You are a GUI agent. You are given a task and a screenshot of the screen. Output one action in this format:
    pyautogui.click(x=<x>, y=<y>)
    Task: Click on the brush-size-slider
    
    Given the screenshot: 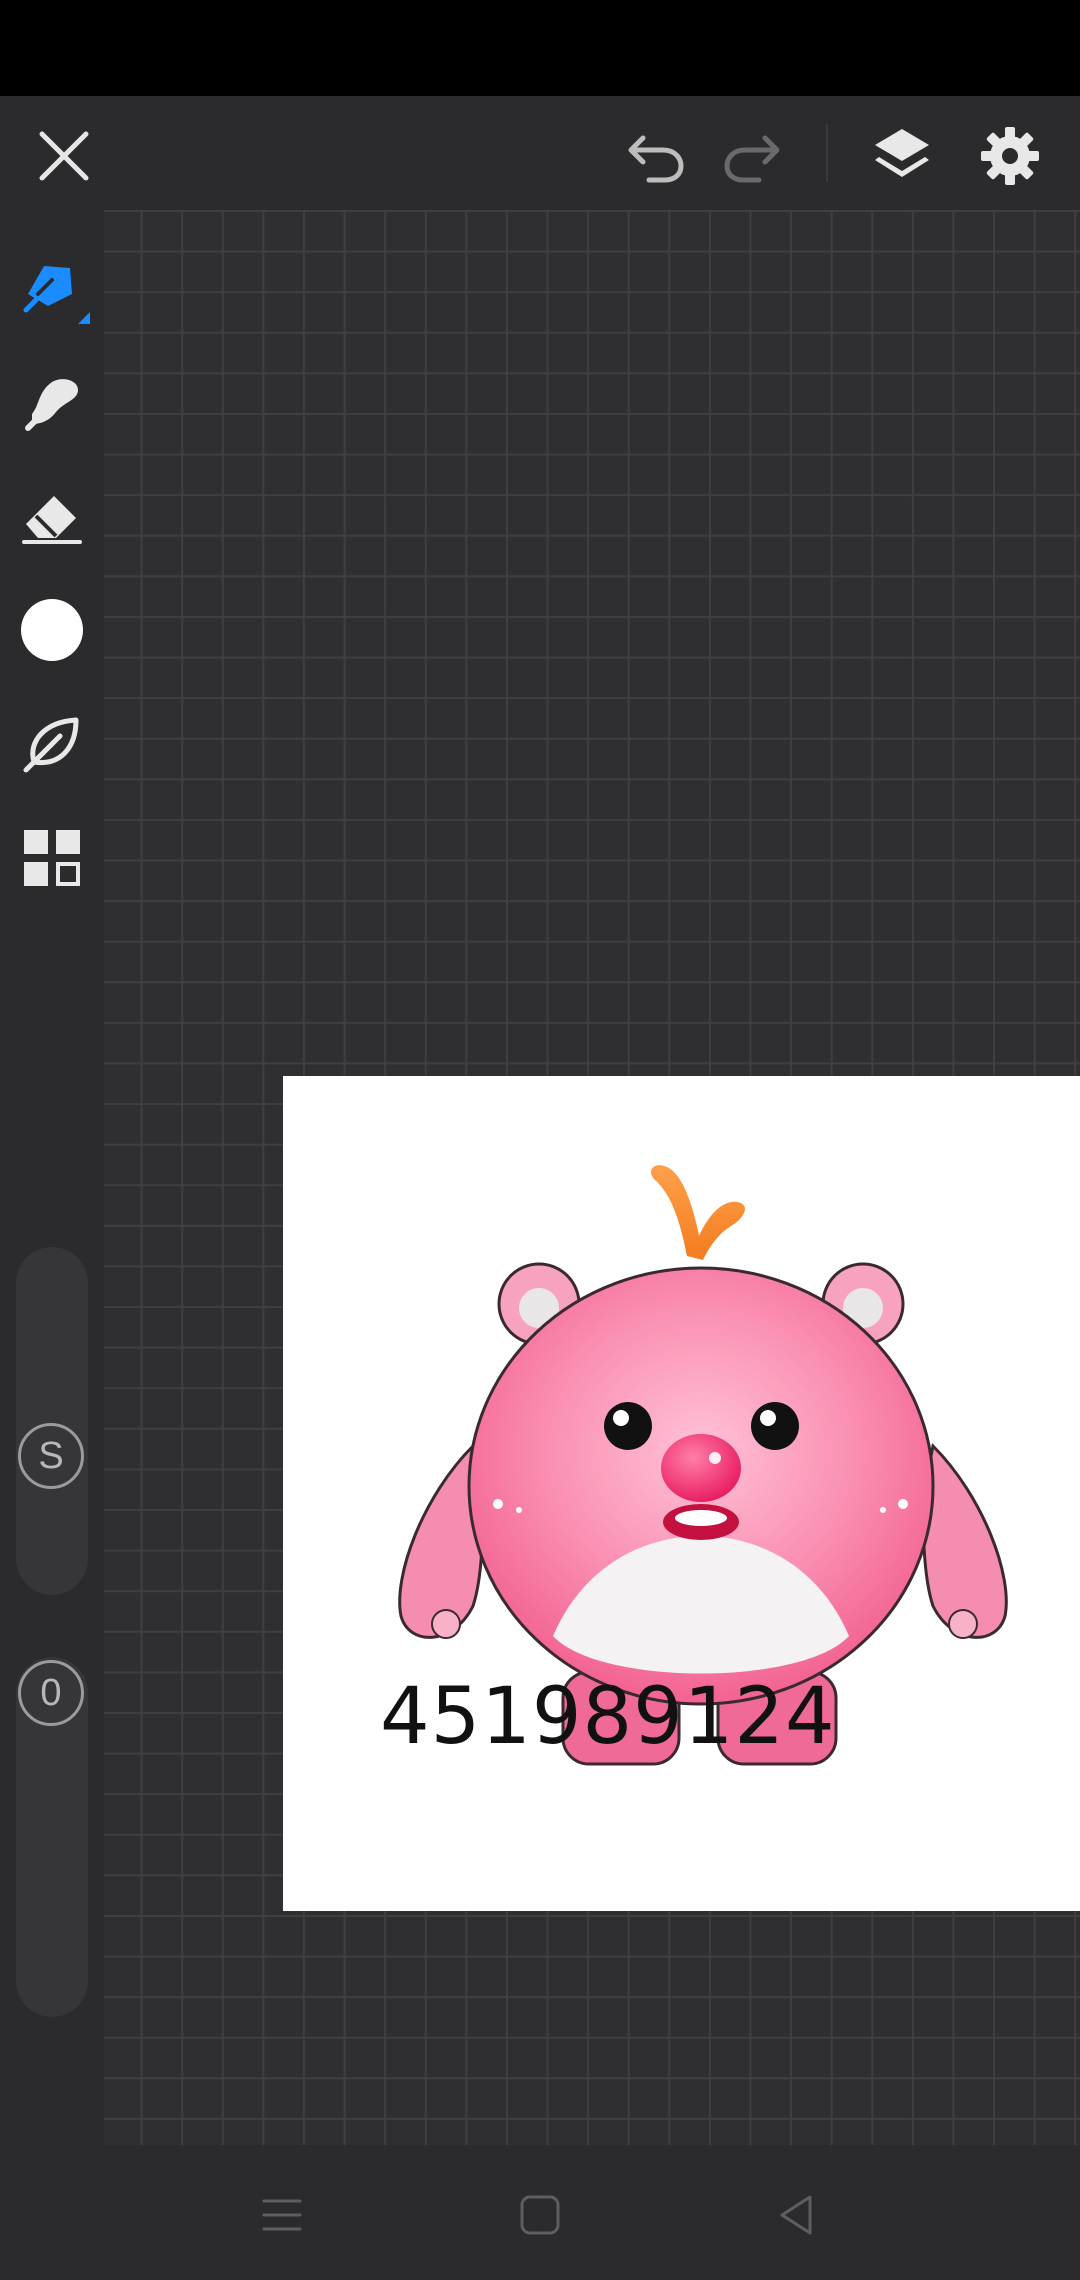 What is the action you would take?
    pyautogui.click(x=52, y=1421)
    